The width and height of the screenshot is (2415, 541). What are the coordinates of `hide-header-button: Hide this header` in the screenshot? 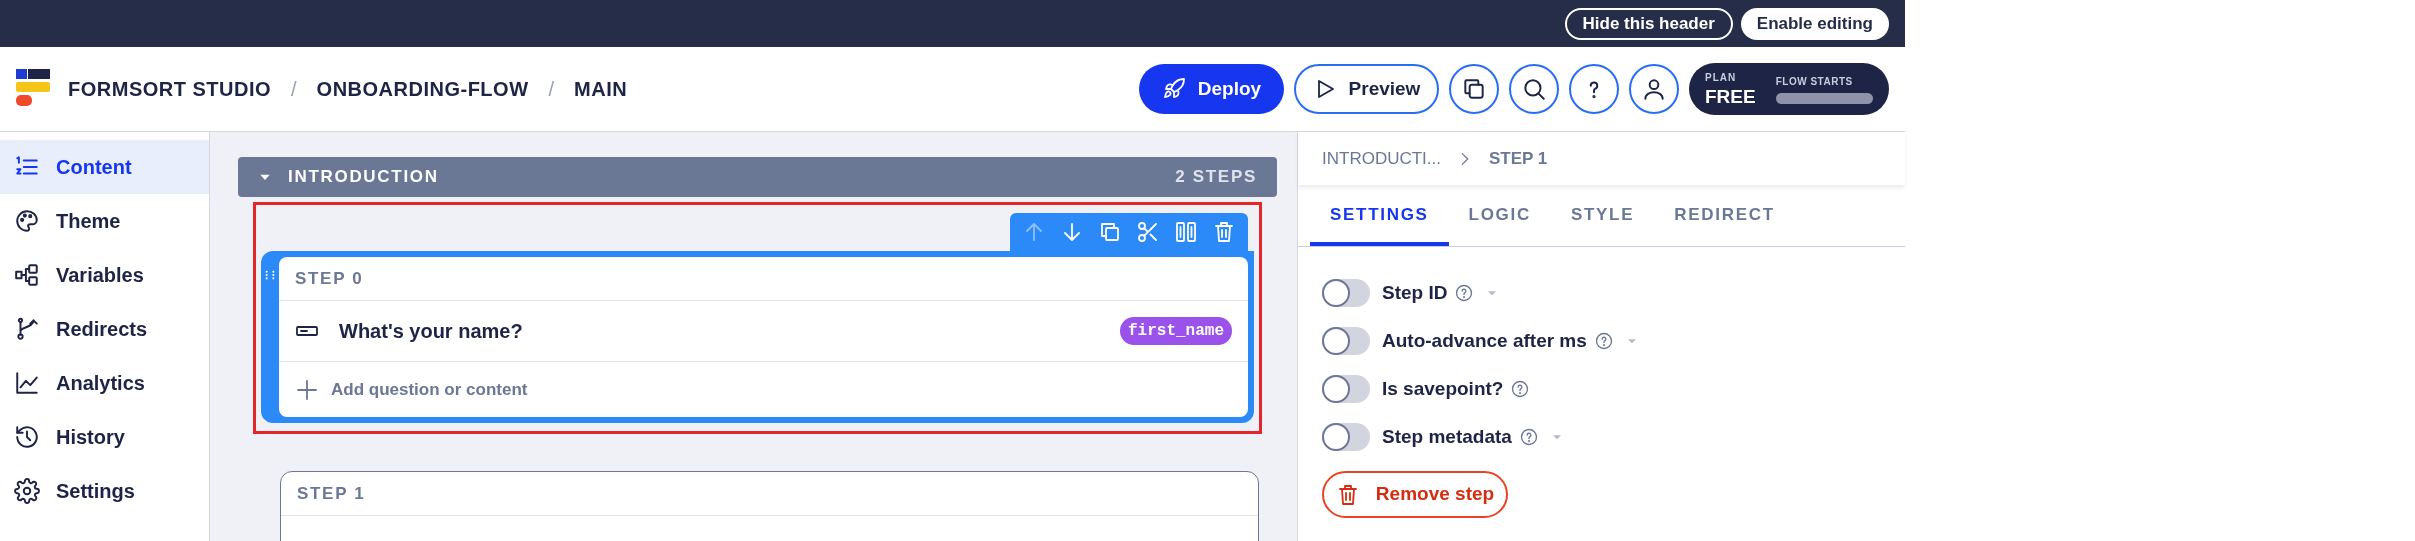 It's located at (1648, 23).